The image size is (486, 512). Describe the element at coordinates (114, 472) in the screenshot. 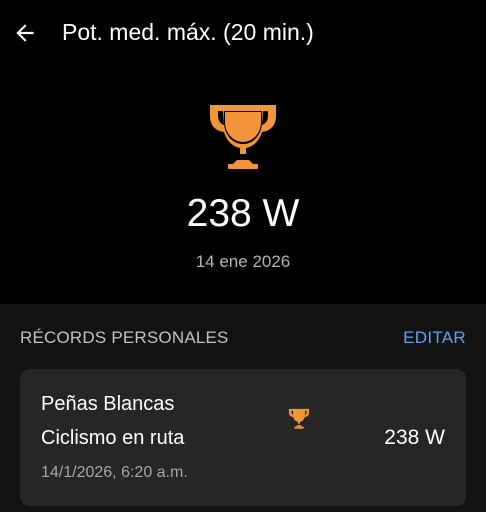

I see `record-datetime: 14/1/2026, 6:20 a.m.` at that location.